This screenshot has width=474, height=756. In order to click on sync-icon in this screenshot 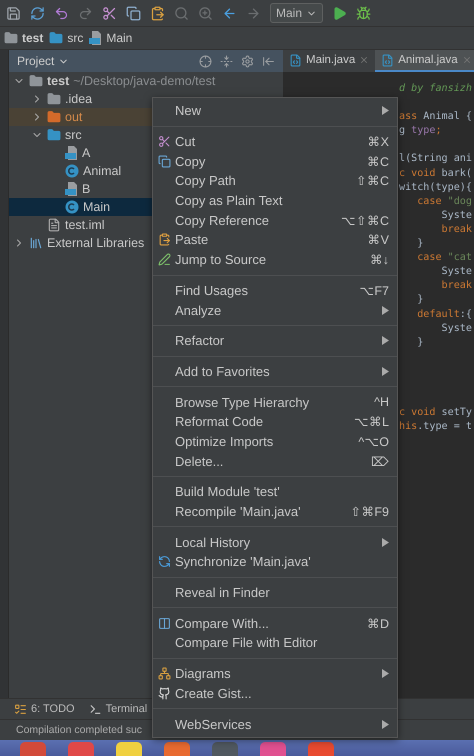, I will do `click(37, 13)`.